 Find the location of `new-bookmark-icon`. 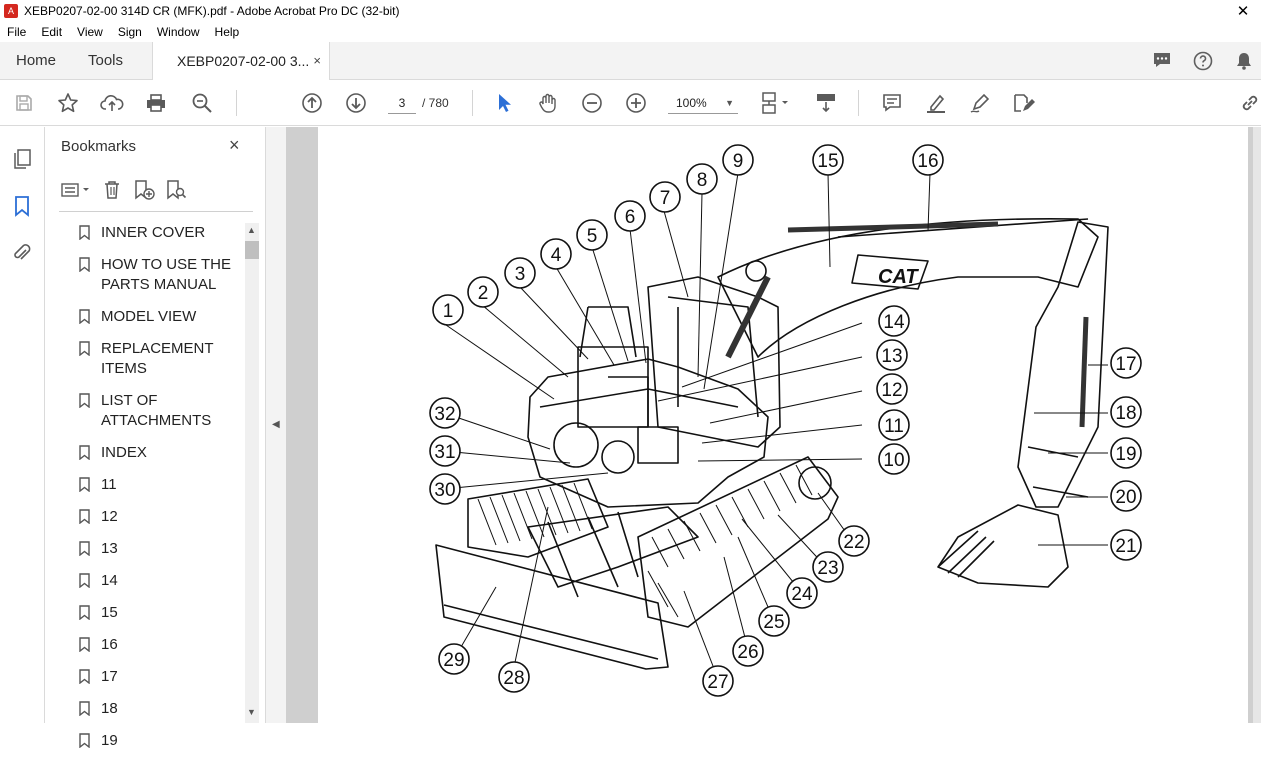

new-bookmark-icon is located at coordinates (144, 190).